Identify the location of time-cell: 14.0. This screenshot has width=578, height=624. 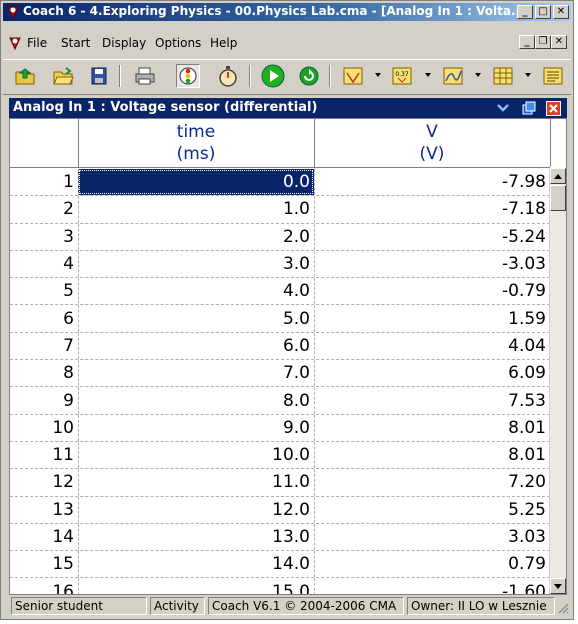
(196, 564).